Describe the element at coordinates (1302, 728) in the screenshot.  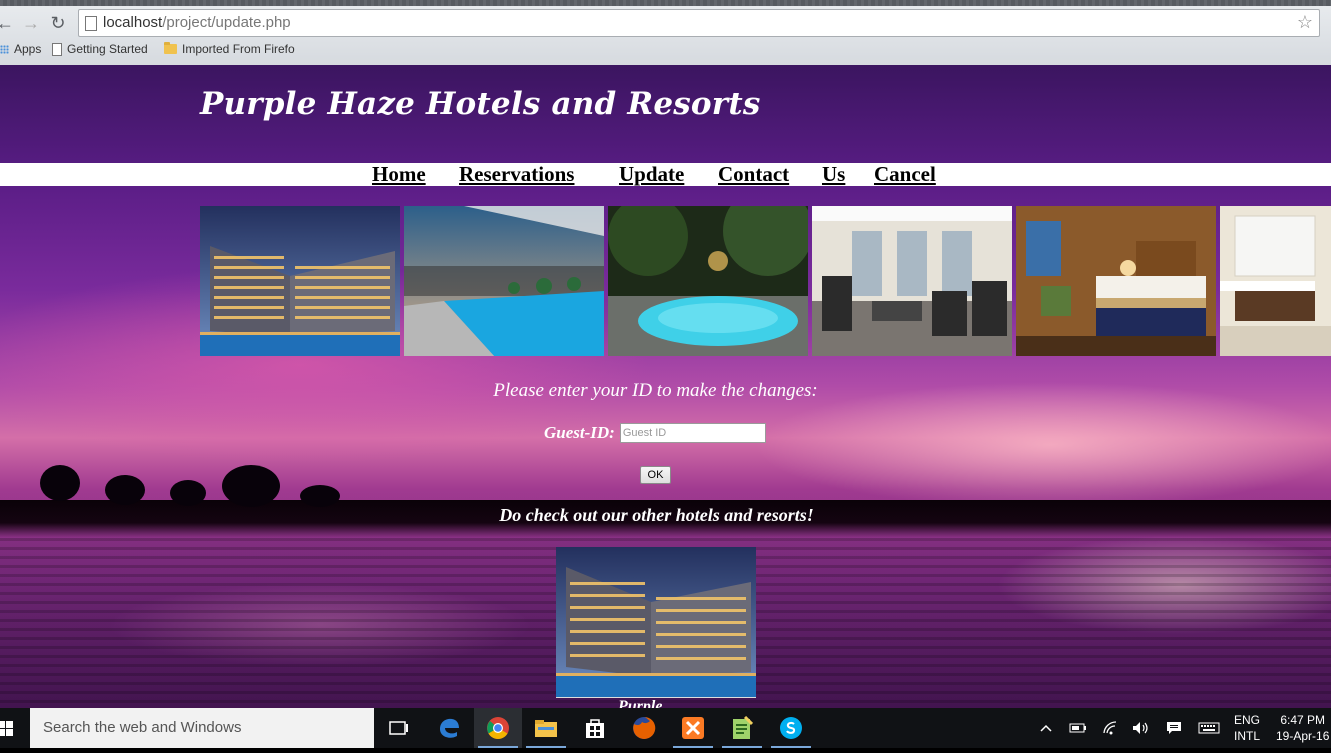
I see `system-clock: 6:47 PM 19-Apr-16` at that location.